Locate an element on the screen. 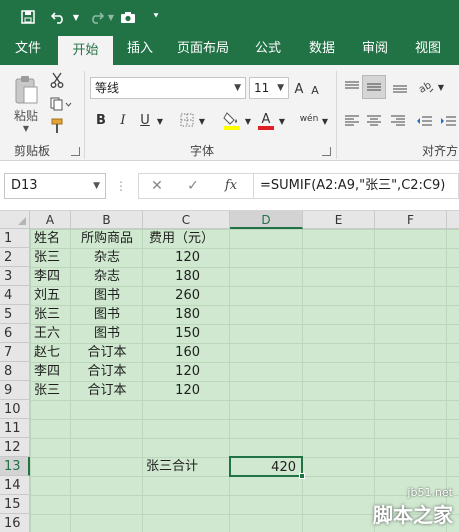 Image resolution: width=459 pixels, height=532 pixels. select-all-button is located at coordinates (15, 220).